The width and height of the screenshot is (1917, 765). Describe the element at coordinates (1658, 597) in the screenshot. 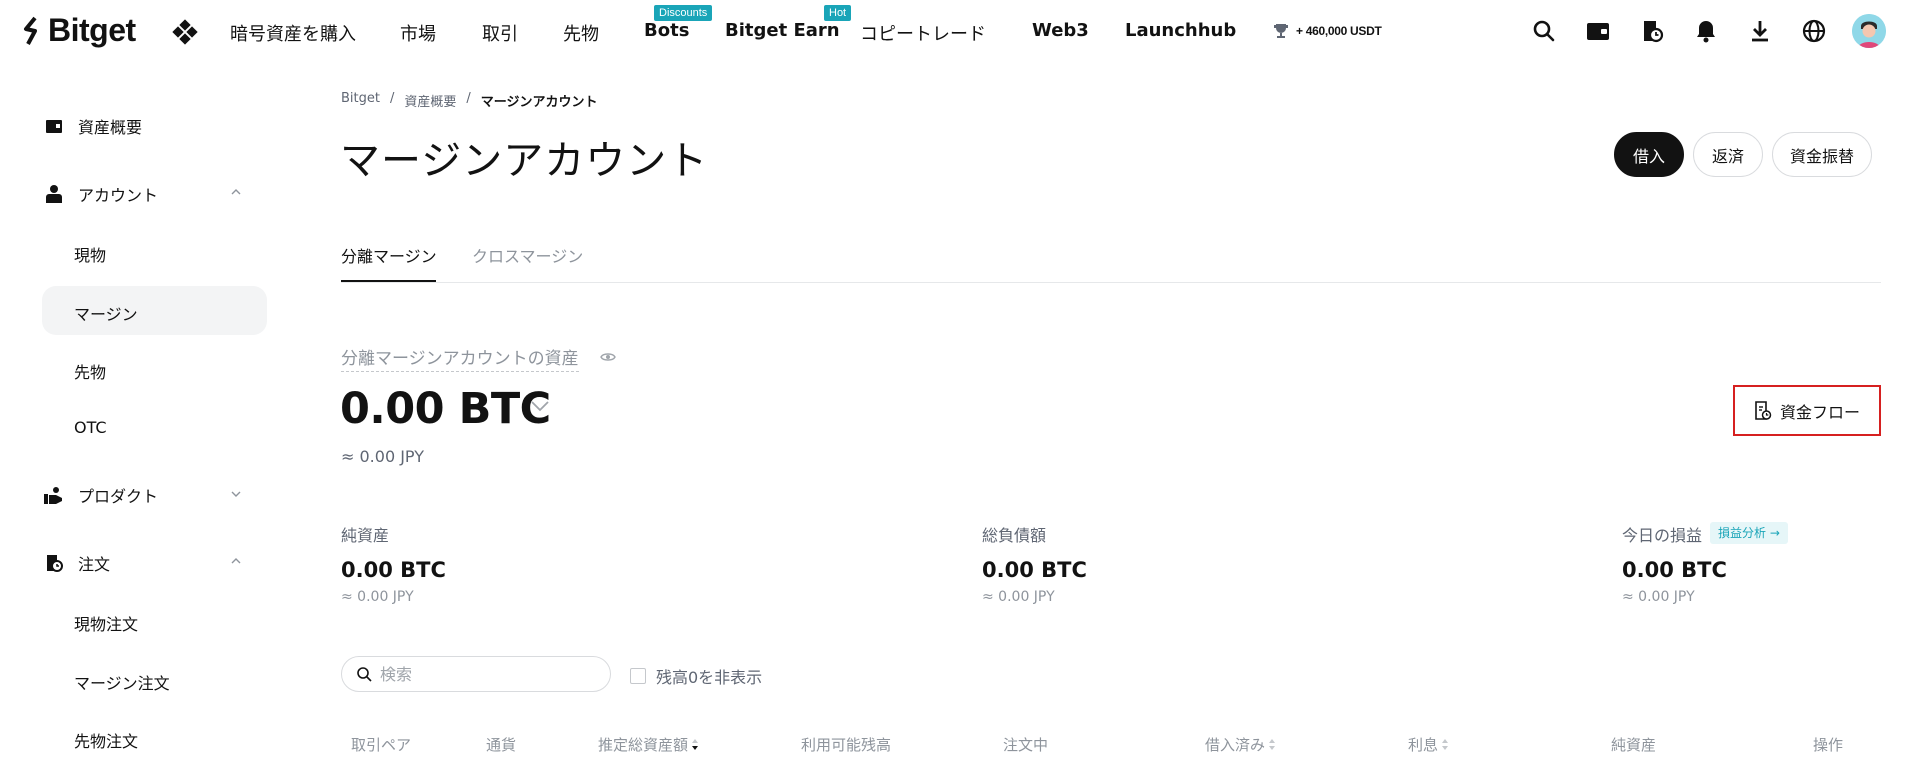

I see `today-pnl-fiat: ≈ 0.00 JPY` at that location.